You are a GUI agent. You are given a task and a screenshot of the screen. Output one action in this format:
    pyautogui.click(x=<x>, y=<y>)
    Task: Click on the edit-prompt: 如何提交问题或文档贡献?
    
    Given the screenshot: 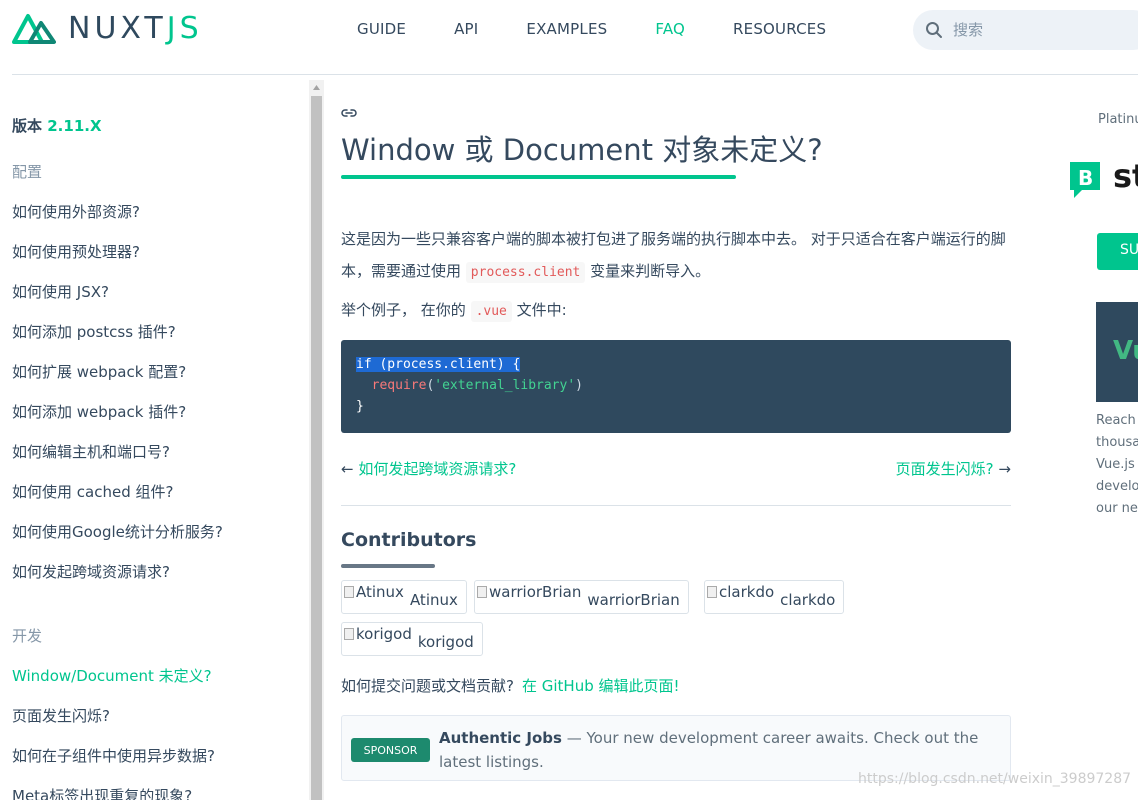 What is the action you would take?
    pyautogui.click(x=427, y=686)
    